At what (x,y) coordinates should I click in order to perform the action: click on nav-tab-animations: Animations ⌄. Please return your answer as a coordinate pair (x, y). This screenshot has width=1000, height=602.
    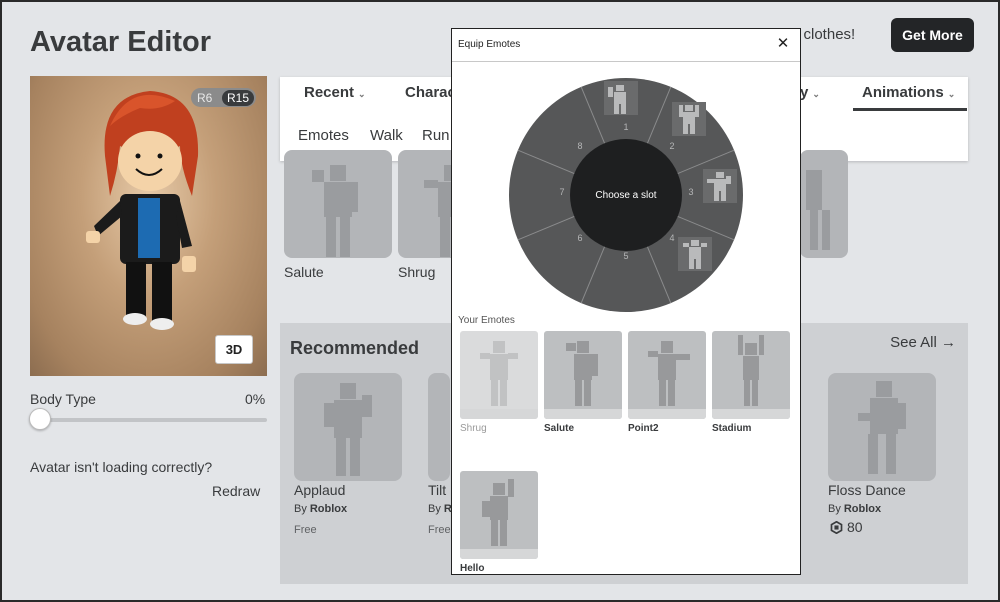
    Looking at the image, I should click on (908, 92).